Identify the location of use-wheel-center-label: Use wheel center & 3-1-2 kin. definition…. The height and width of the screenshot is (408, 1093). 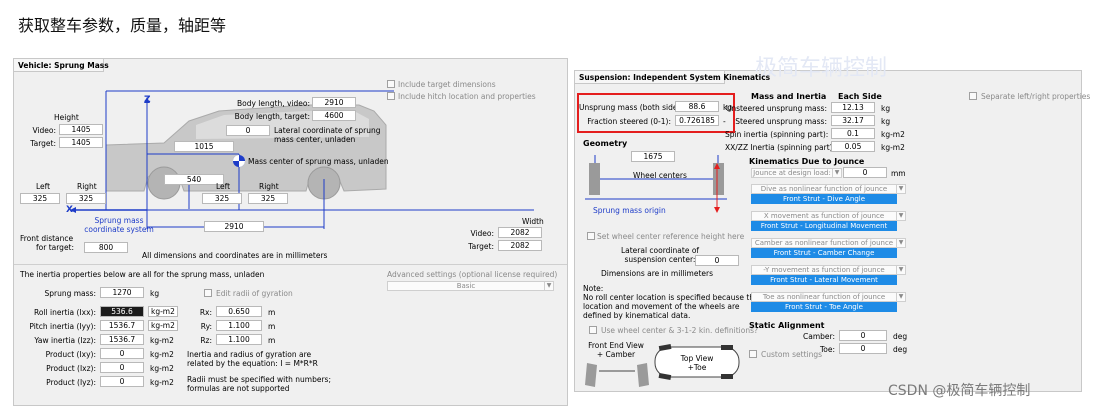
(679, 330).